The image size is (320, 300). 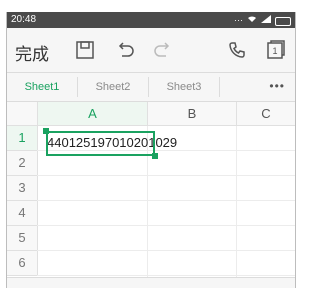 What do you see at coordinates (113, 87) in the screenshot?
I see `tab-sheet2: Sheet2` at bounding box center [113, 87].